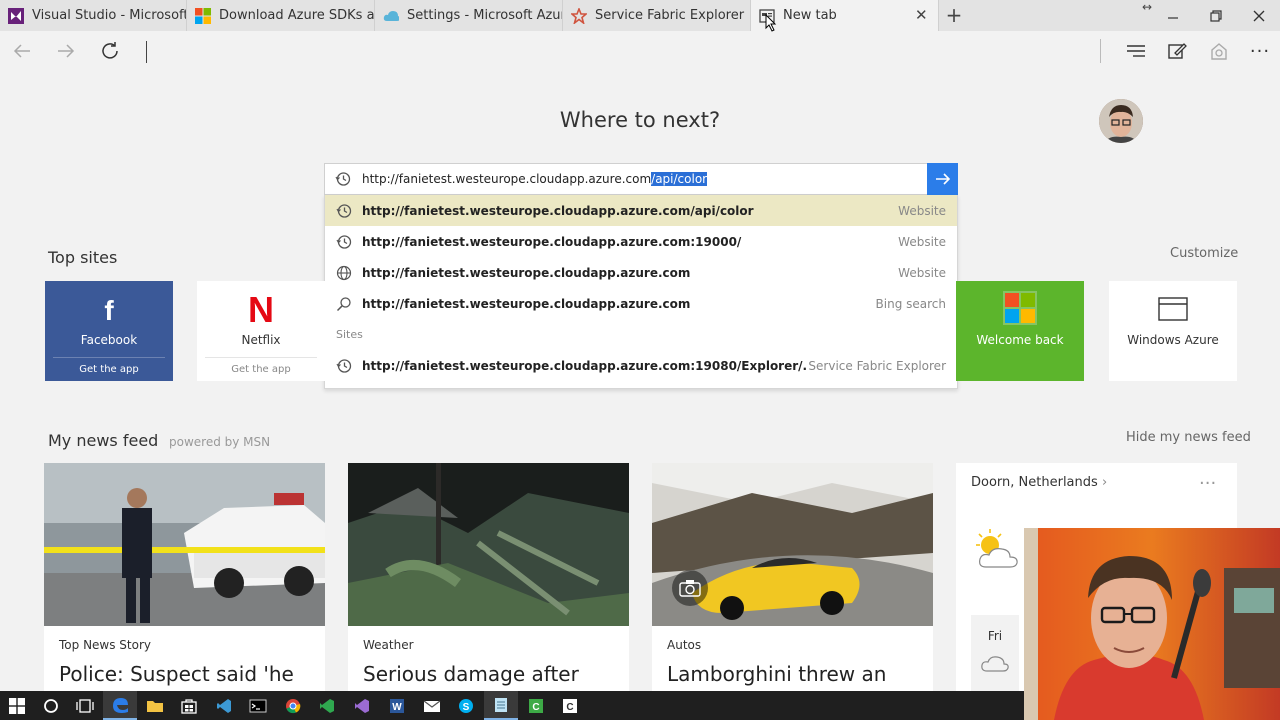 Image resolution: width=1280 pixels, height=720 pixels. What do you see at coordinates (954, 15) in the screenshot?
I see `new-tab-plus-icon: +` at bounding box center [954, 15].